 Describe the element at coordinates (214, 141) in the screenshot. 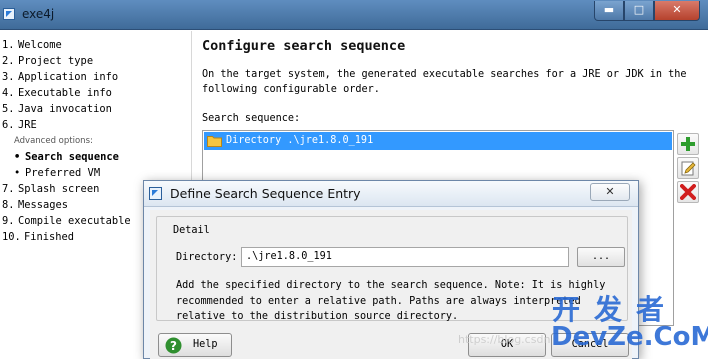

I see `folder-icon` at that location.